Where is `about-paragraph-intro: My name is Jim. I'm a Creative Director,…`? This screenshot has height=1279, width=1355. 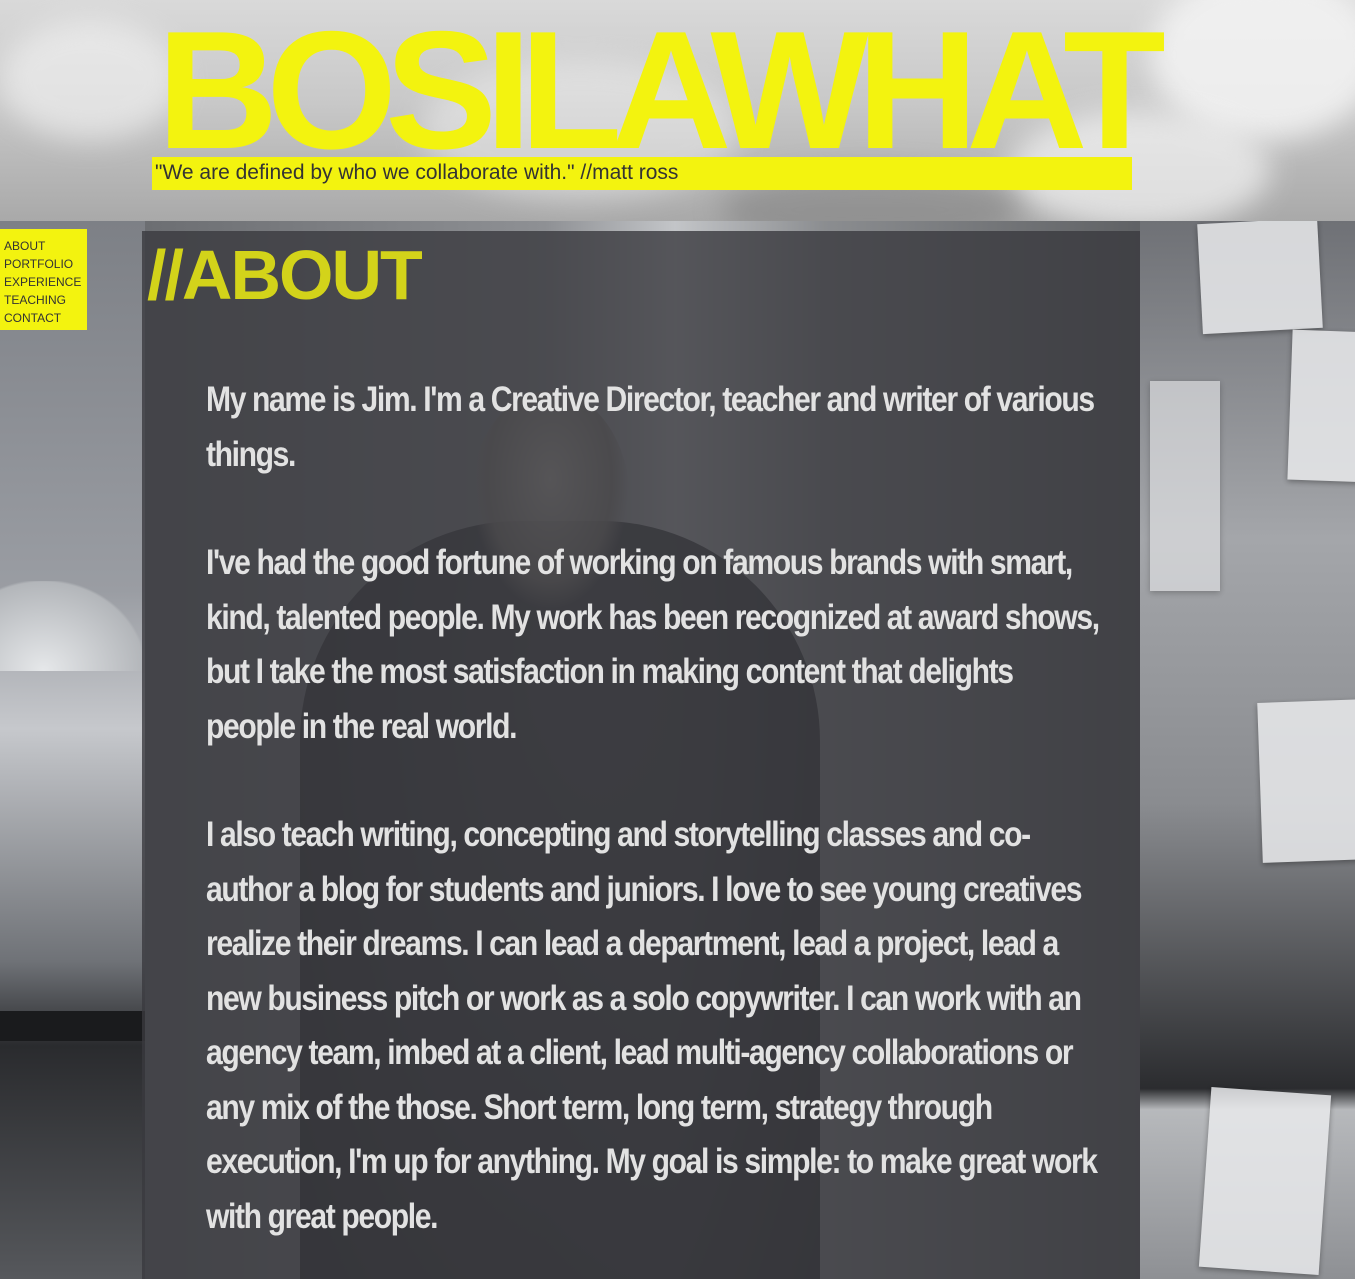 about-paragraph-intro: My name is Jim. I'm a Creative Director,… is located at coordinates (650, 427).